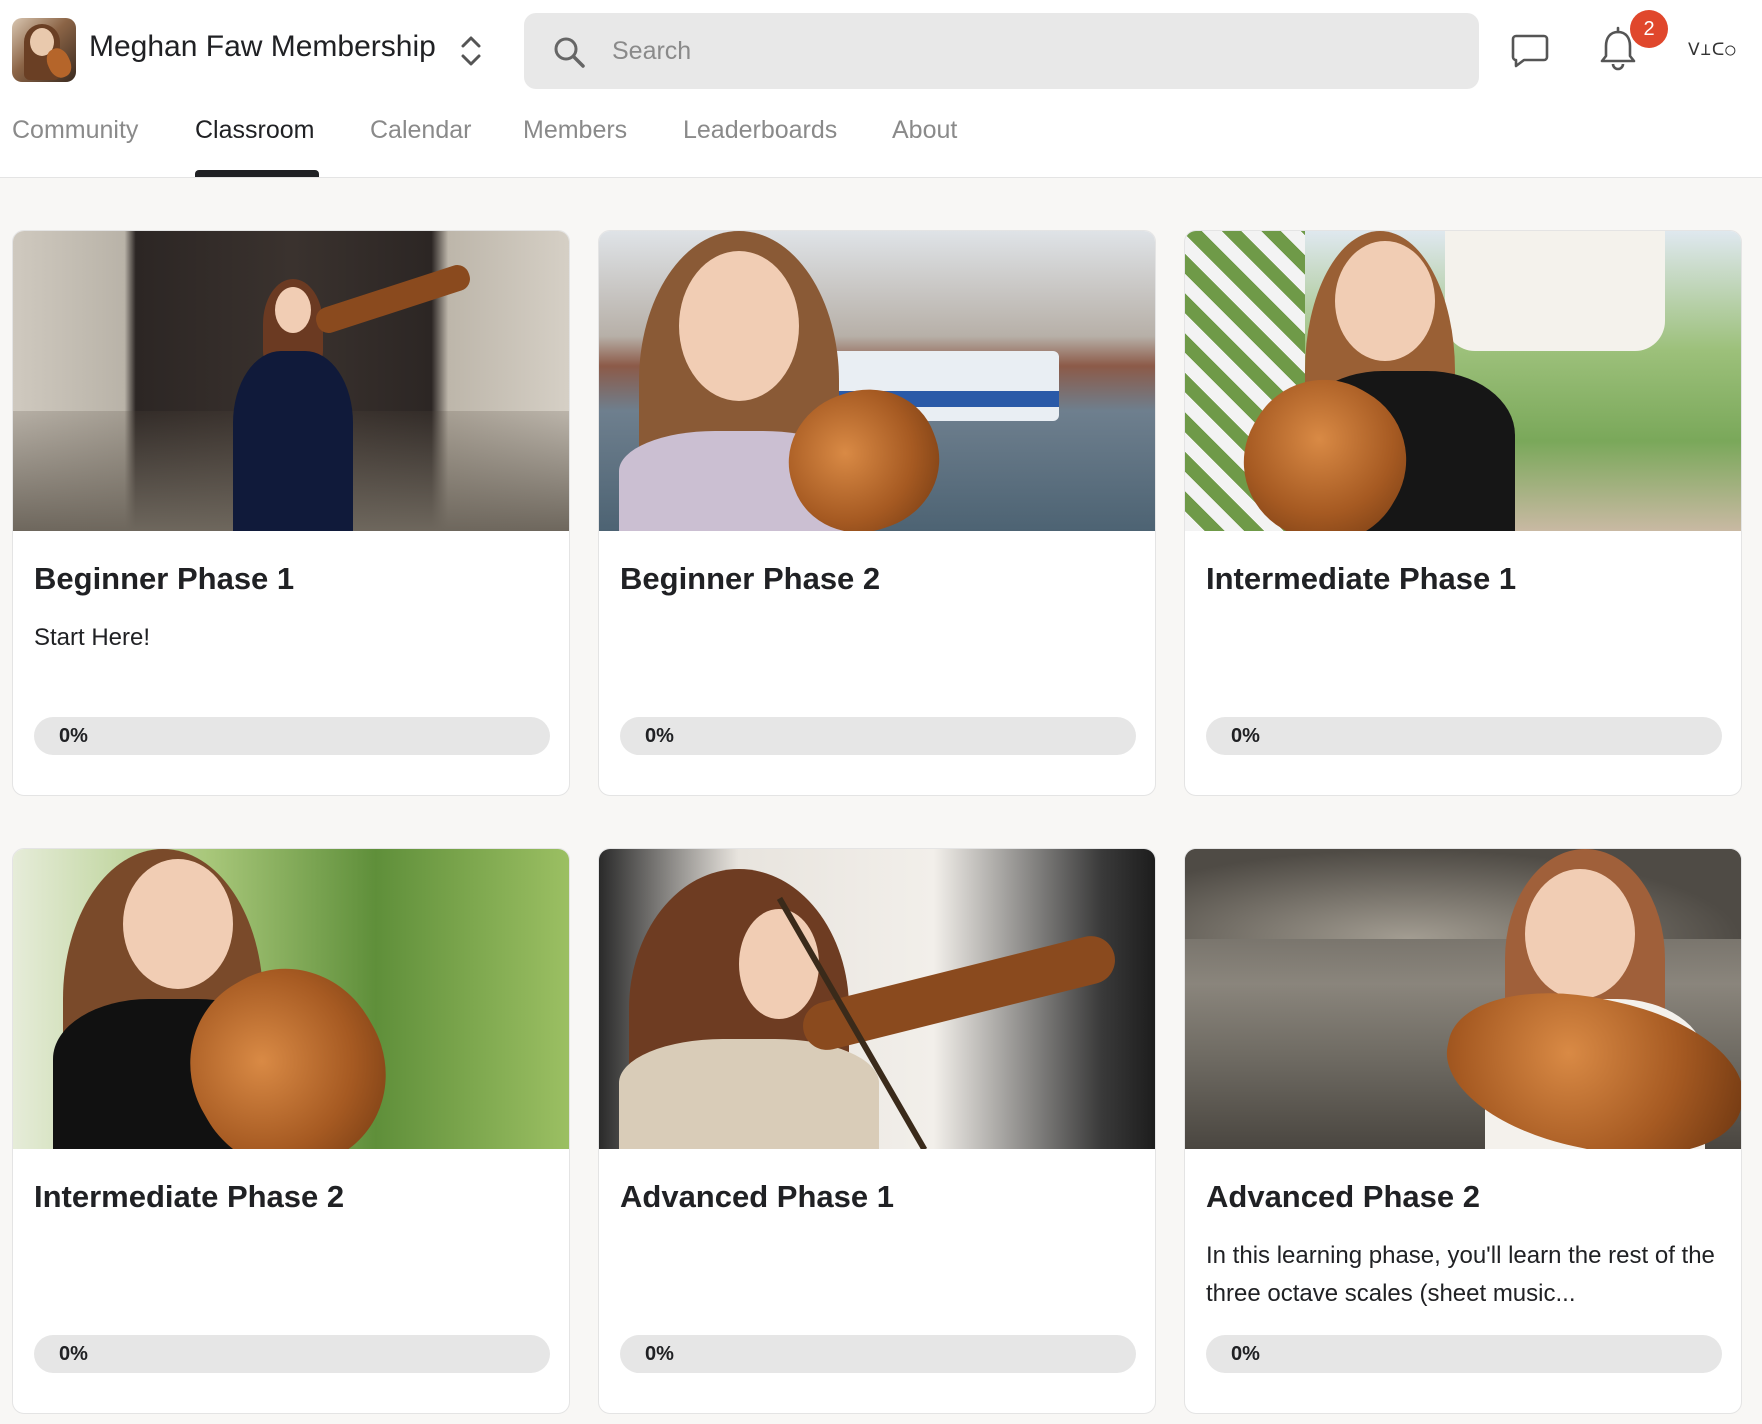 Image resolution: width=1762 pixels, height=1424 pixels. I want to click on avatar: ᐯ⊥ᑕ○, so click(1711, 51).